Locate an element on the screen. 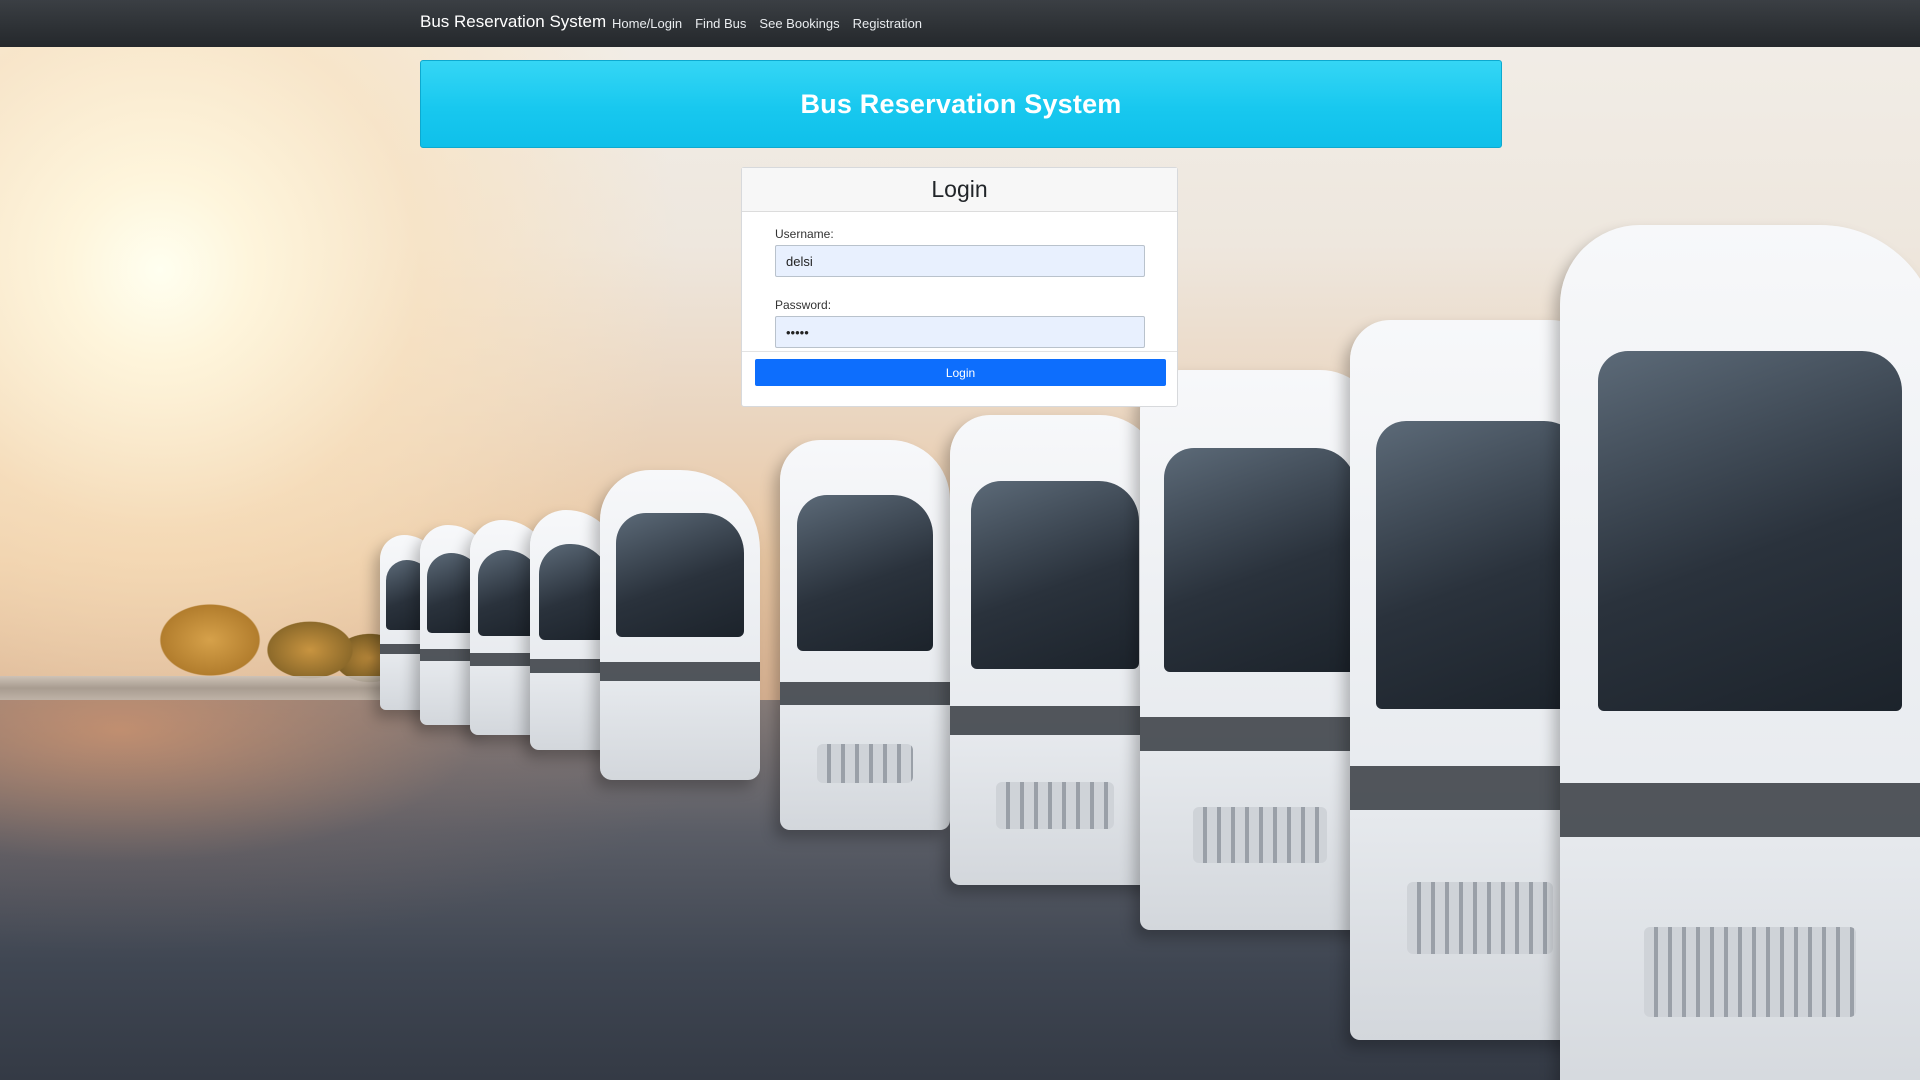 The image size is (1920, 1080). banner-title: Bus Reservation System is located at coordinates (961, 103).